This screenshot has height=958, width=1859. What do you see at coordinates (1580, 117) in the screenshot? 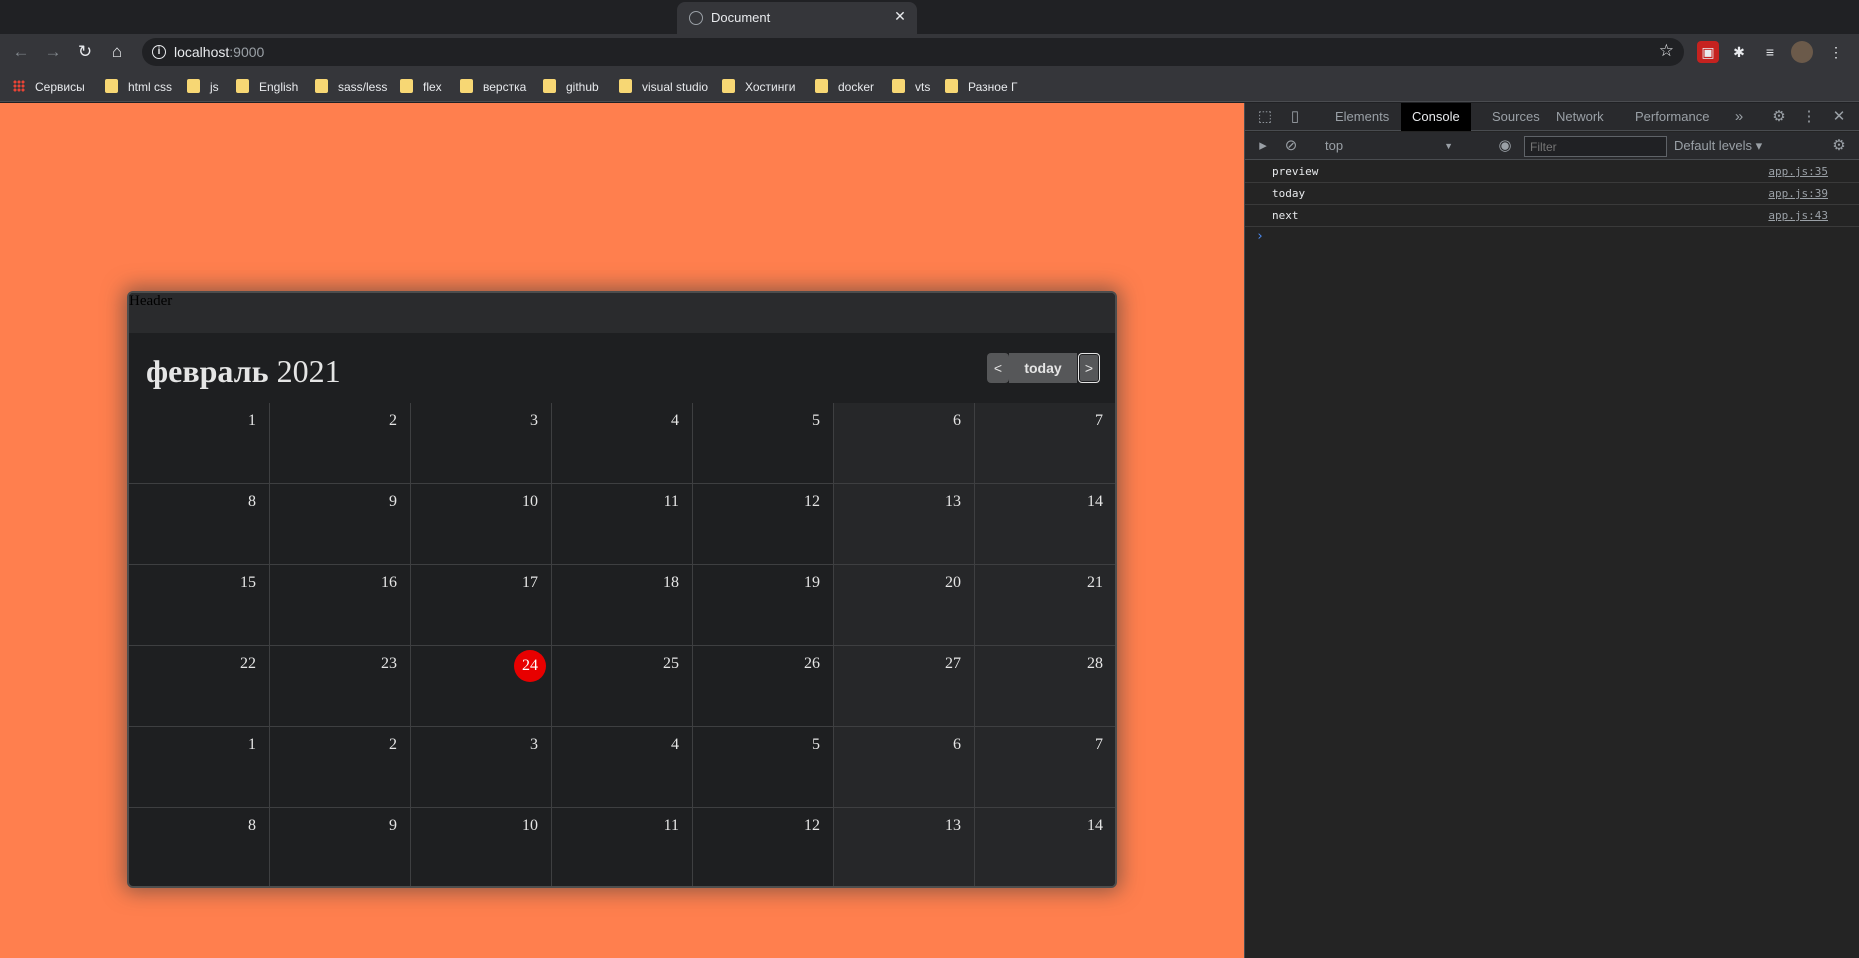
I see `tab-network: Network` at bounding box center [1580, 117].